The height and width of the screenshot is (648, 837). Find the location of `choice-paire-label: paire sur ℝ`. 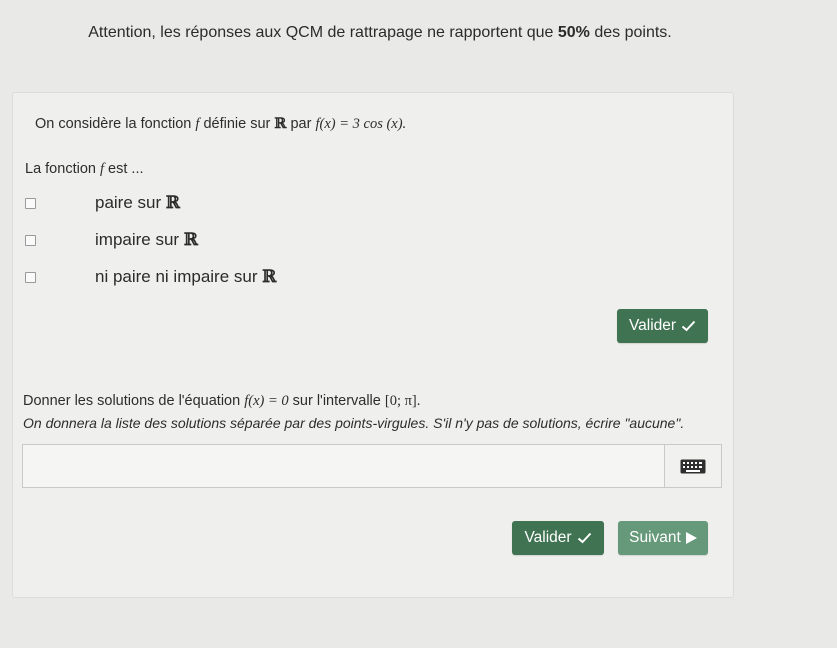

choice-paire-label: paire sur ℝ is located at coordinates (137, 203).